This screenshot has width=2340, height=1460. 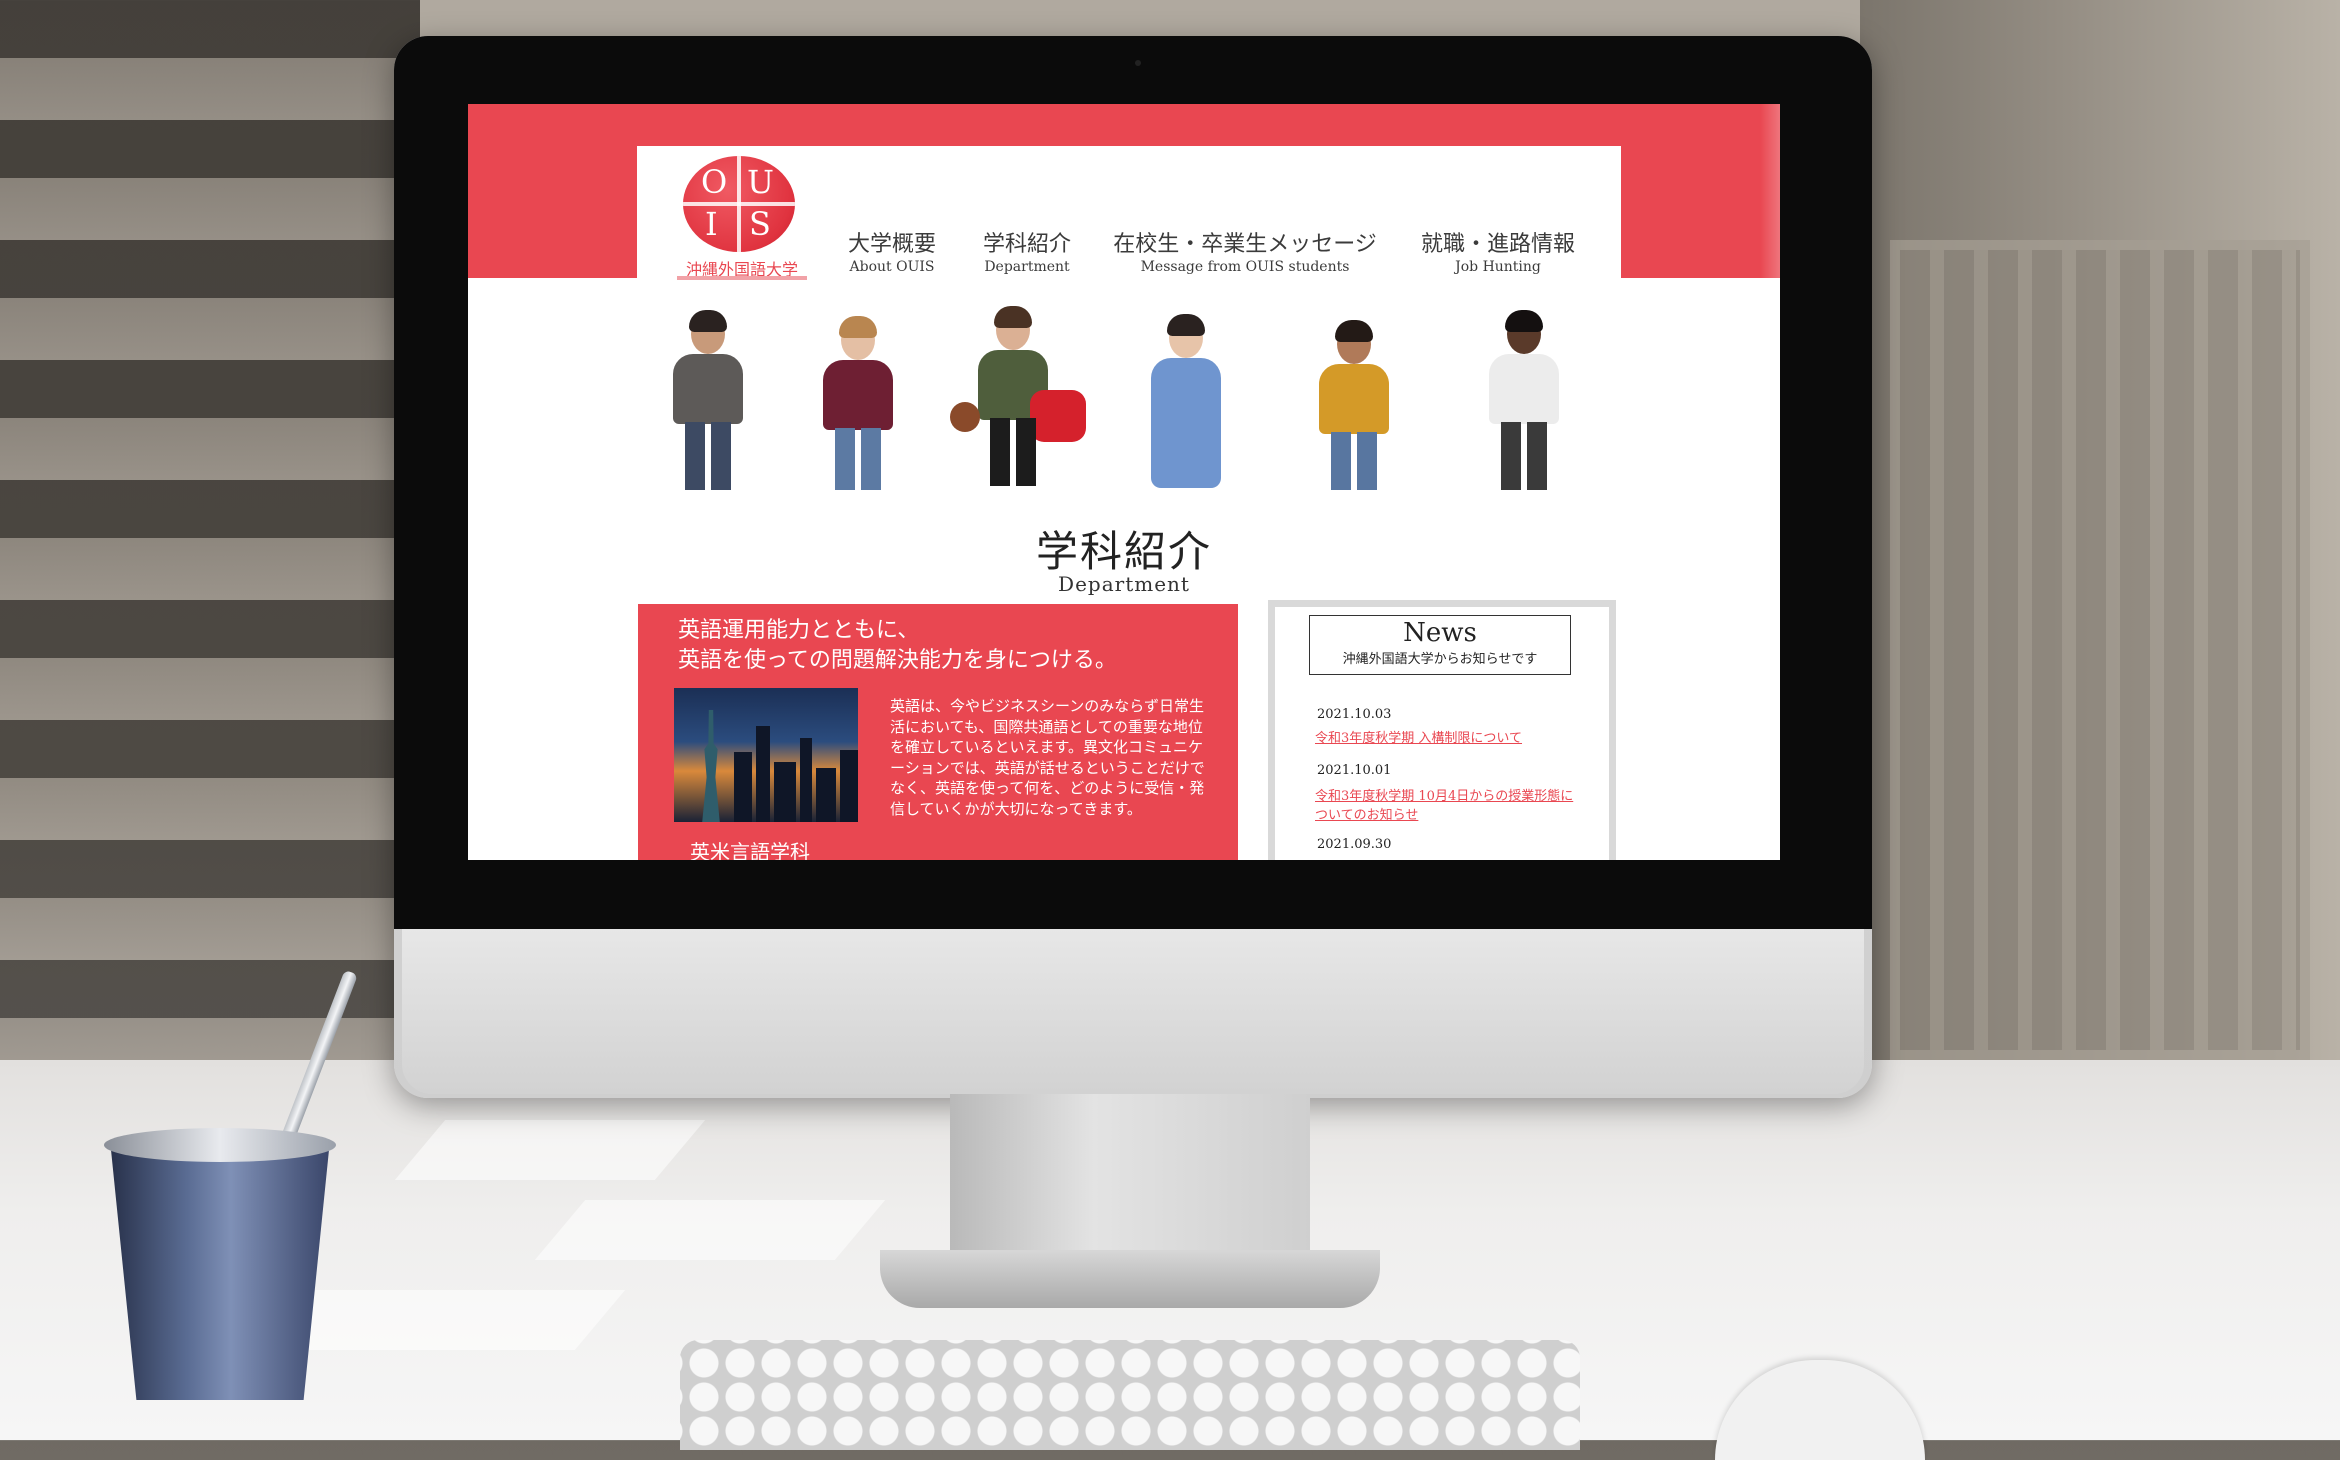 What do you see at coordinates (742, 278) in the screenshot?
I see `logo-underline` at bounding box center [742, 278].